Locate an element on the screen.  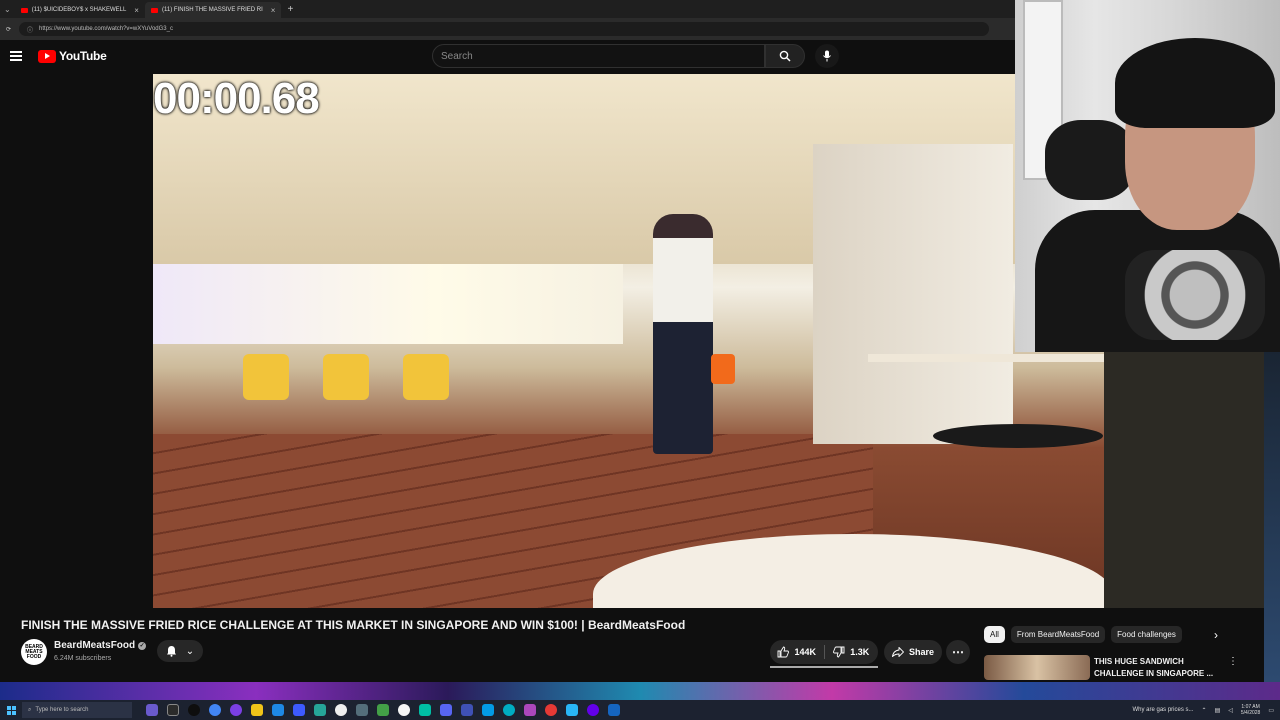
taskbar-pinned-apps is located at coordinates (383, 710).